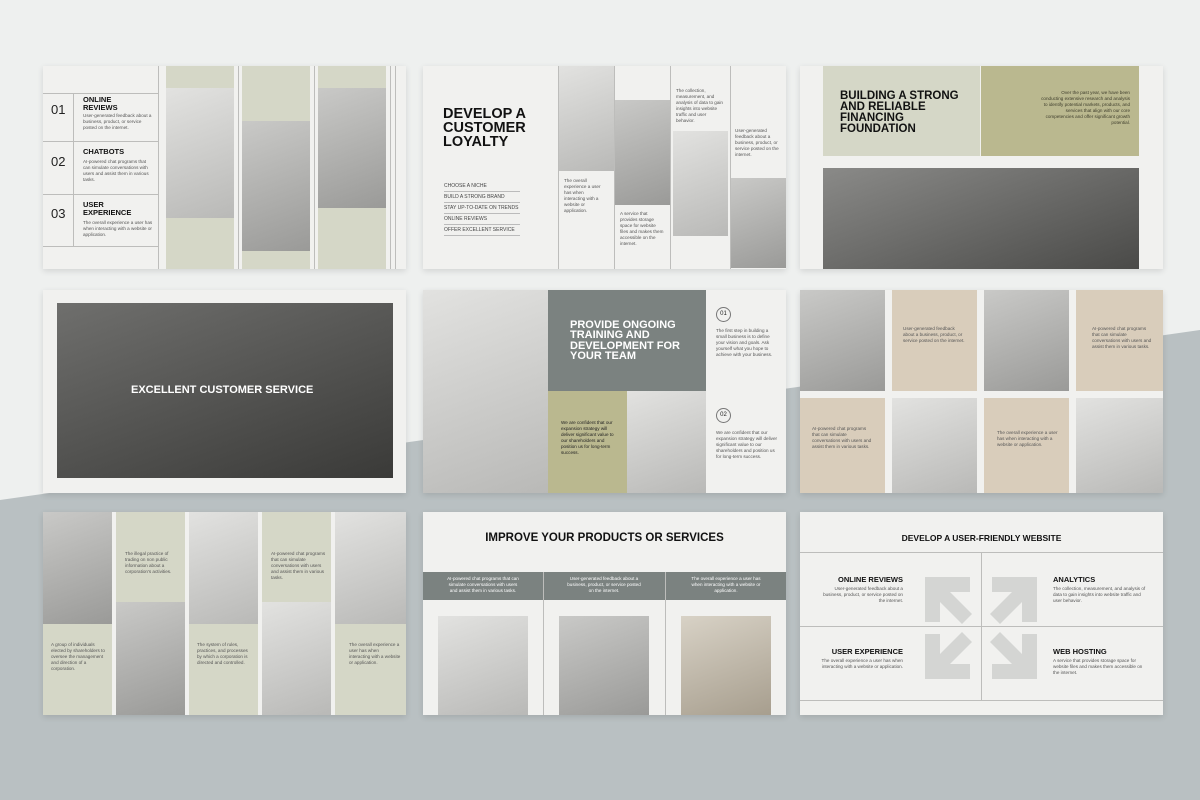 The width and height of the screenshot is (1200, 800). Describe the element at coordinates (666, 442) in the screenshot. I see `sunflower-photo` at that location.